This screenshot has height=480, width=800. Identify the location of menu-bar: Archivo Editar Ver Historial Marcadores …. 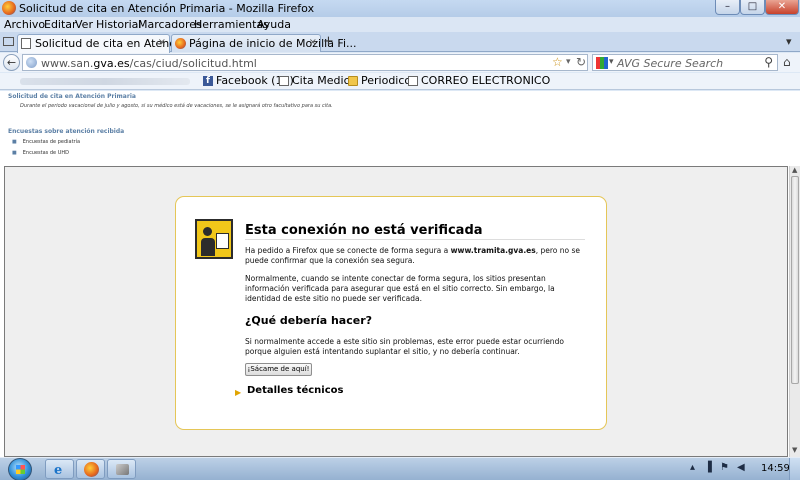
(400, 24).